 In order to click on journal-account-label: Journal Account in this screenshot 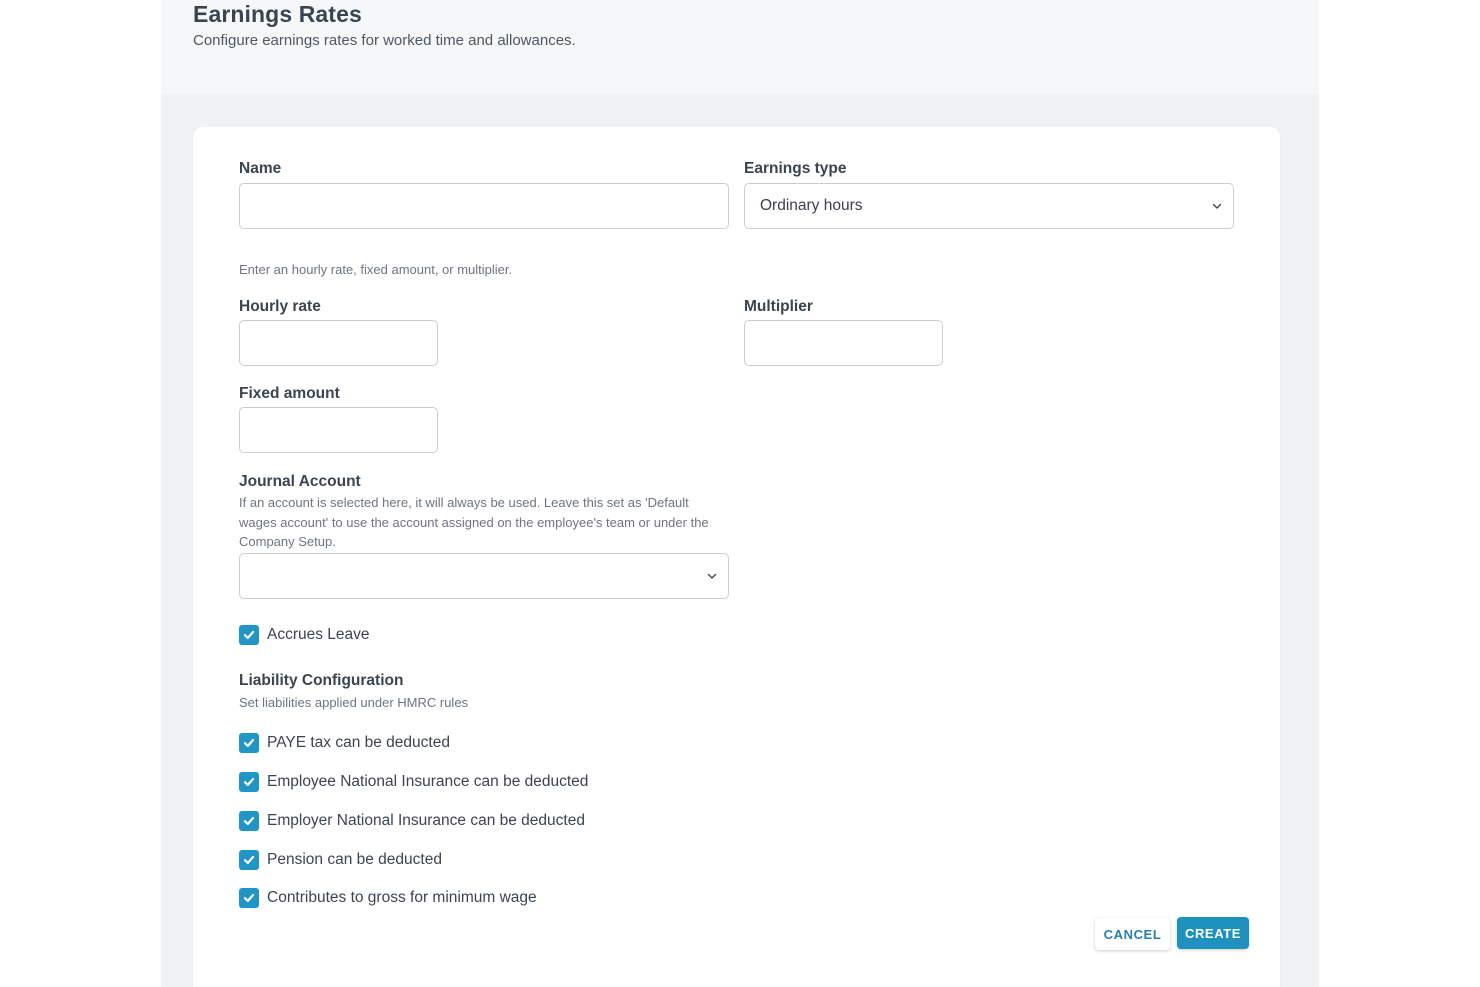, I will do `click(300, 481)`.